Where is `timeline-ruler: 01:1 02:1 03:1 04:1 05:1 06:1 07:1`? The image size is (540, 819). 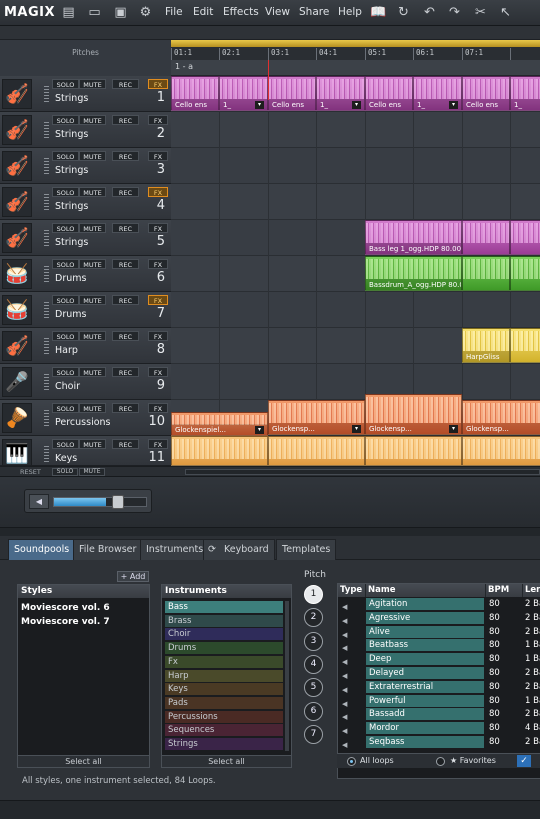 timeline-ruler: 01:1 02:1 03:1 04:1 05:1 06:1 07:1 is located at coordinates (355, 50).